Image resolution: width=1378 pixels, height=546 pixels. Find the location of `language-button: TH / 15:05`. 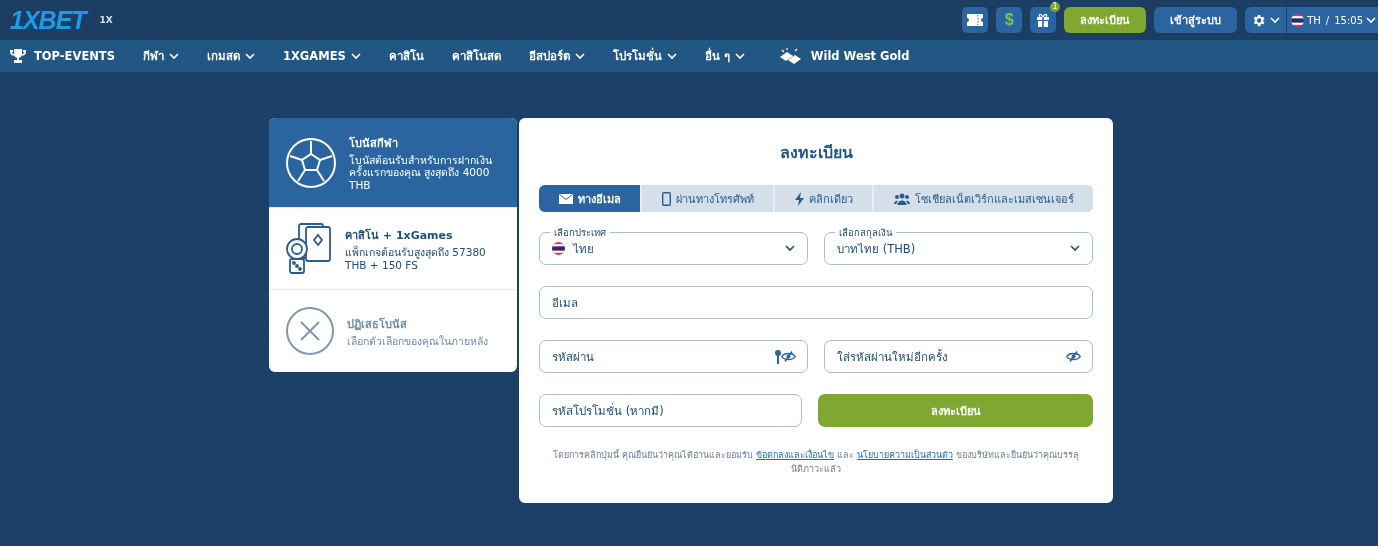

language-button: TH / 15:05 is located at coordinates (1332, 20).